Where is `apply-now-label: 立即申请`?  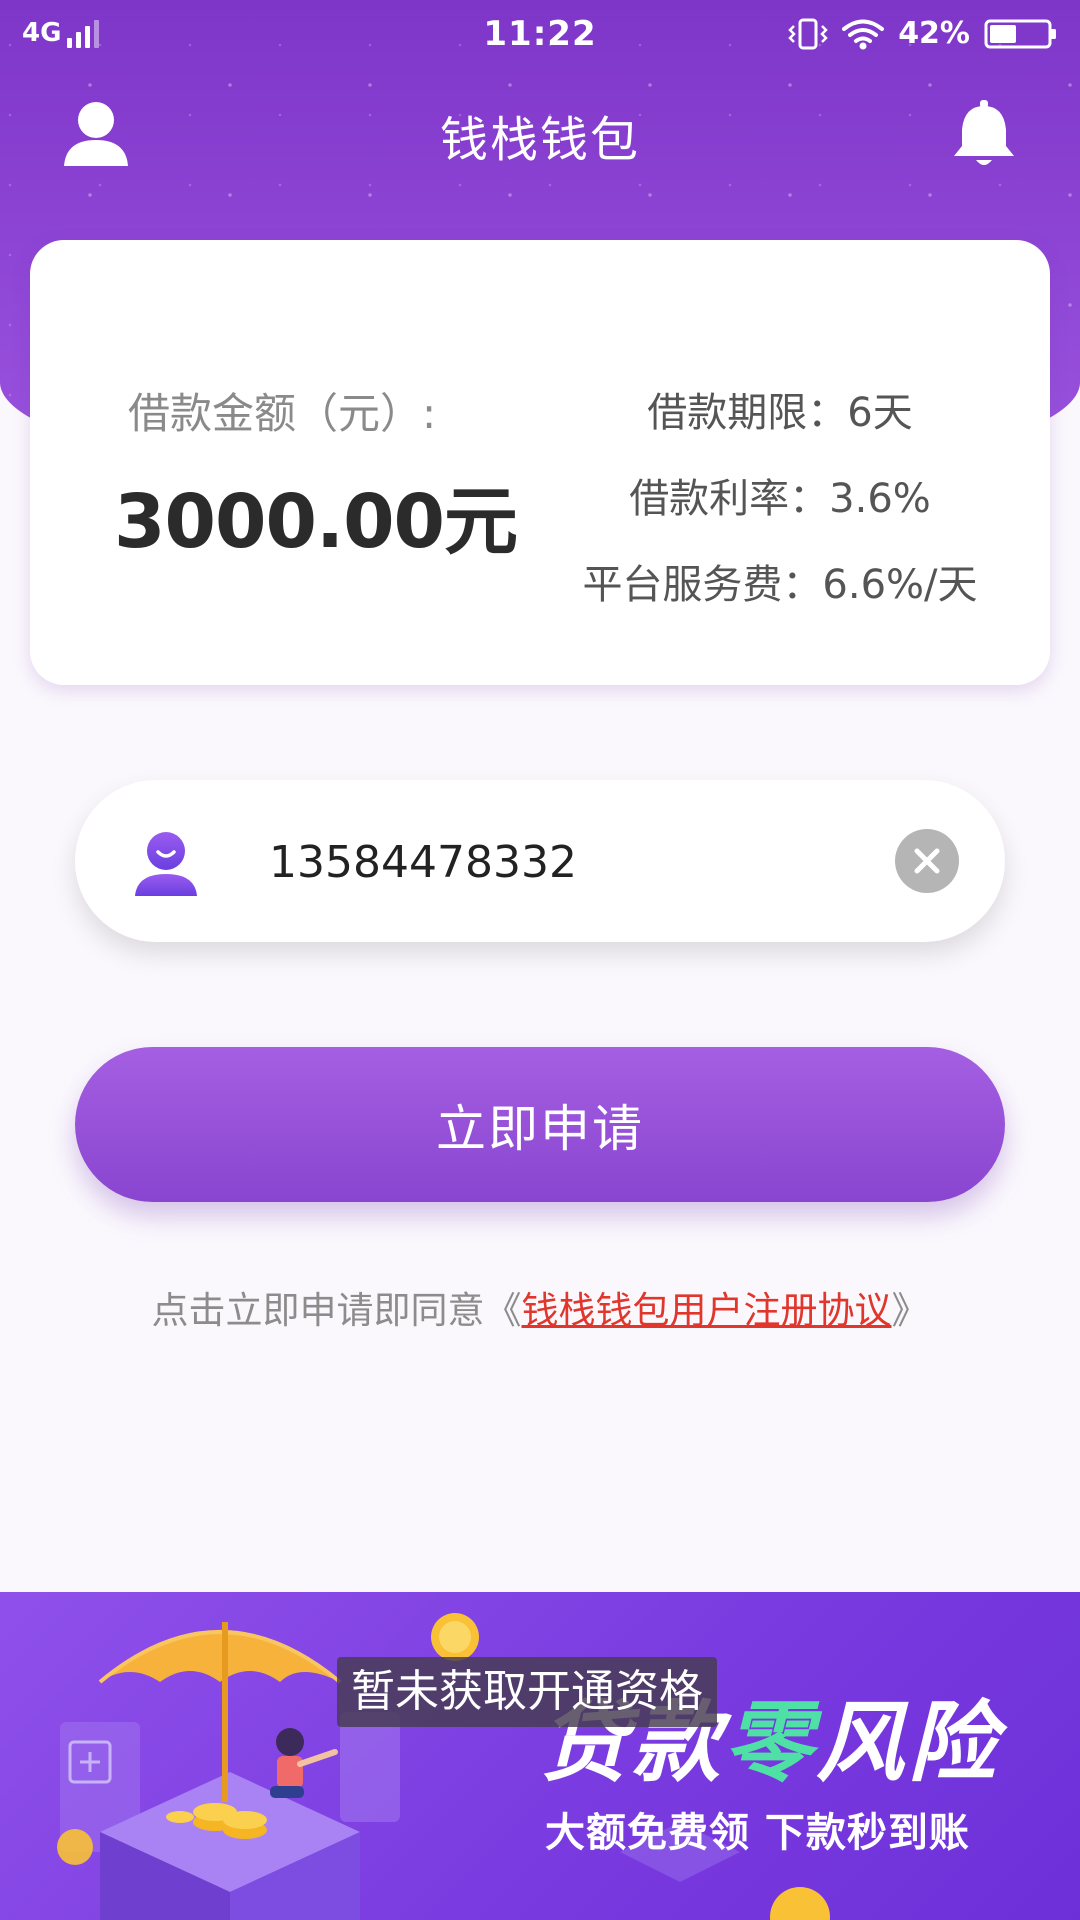 apply-now-label: 立即申请 is located at coordinates (540, 1128).